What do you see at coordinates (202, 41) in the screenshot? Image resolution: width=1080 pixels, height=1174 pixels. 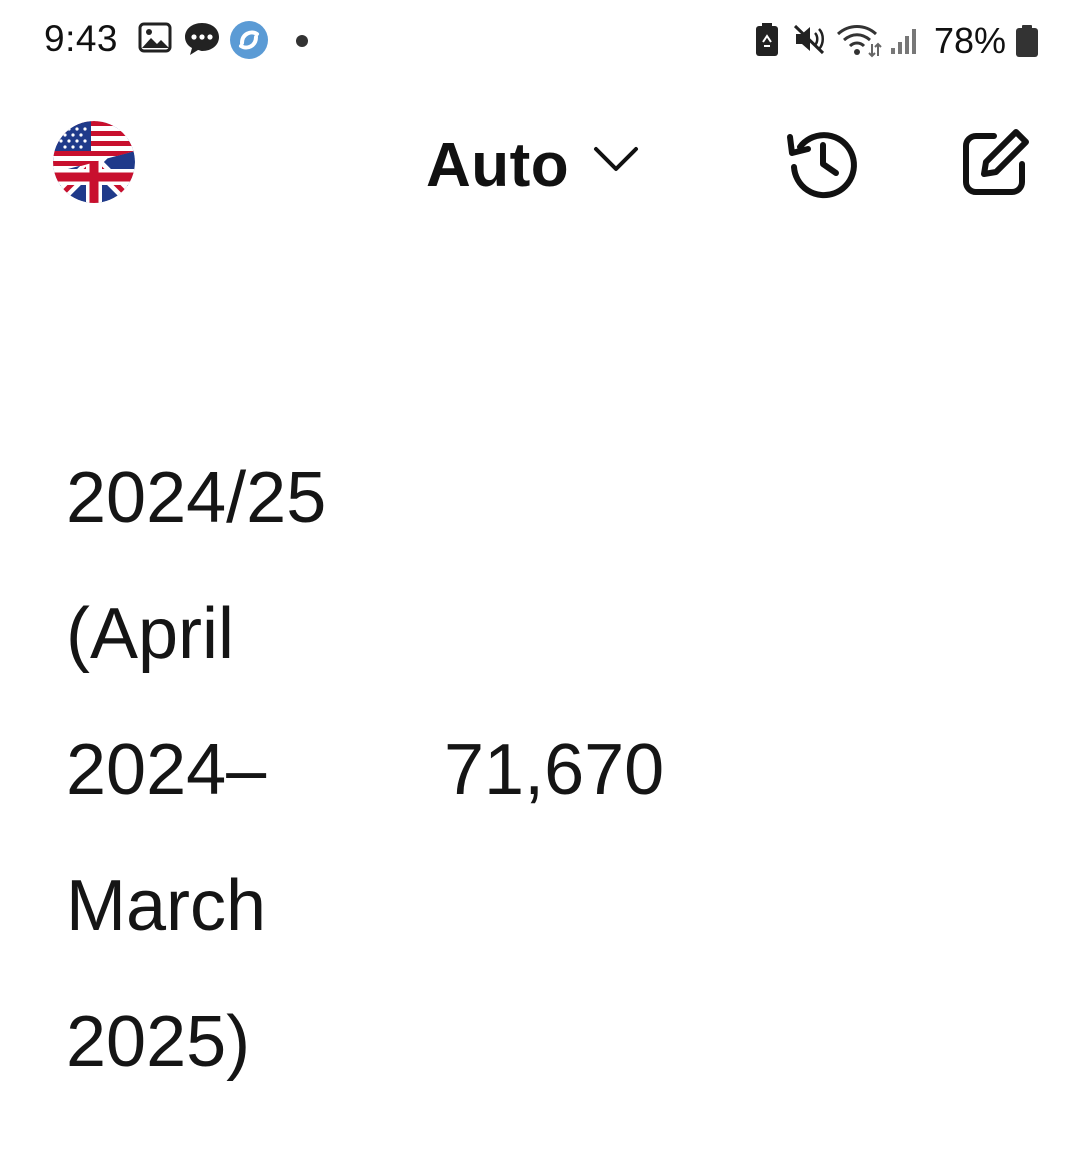 I see `messages-icon` at bounding box center [202, 41].